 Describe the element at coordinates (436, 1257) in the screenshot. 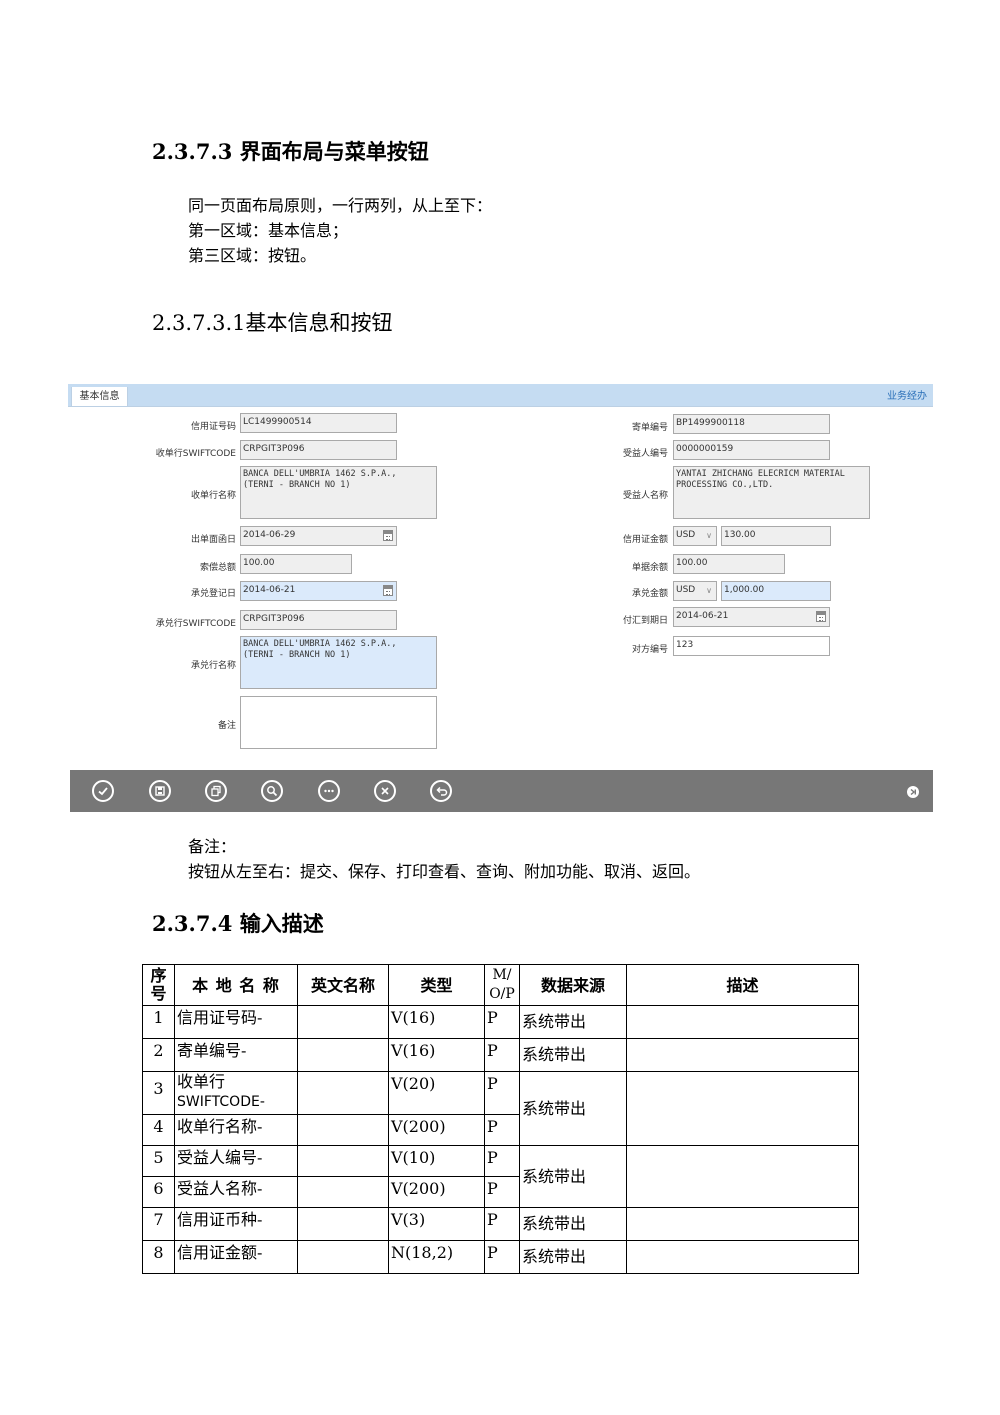

I see `cell-type: N(18,2)` at that location.